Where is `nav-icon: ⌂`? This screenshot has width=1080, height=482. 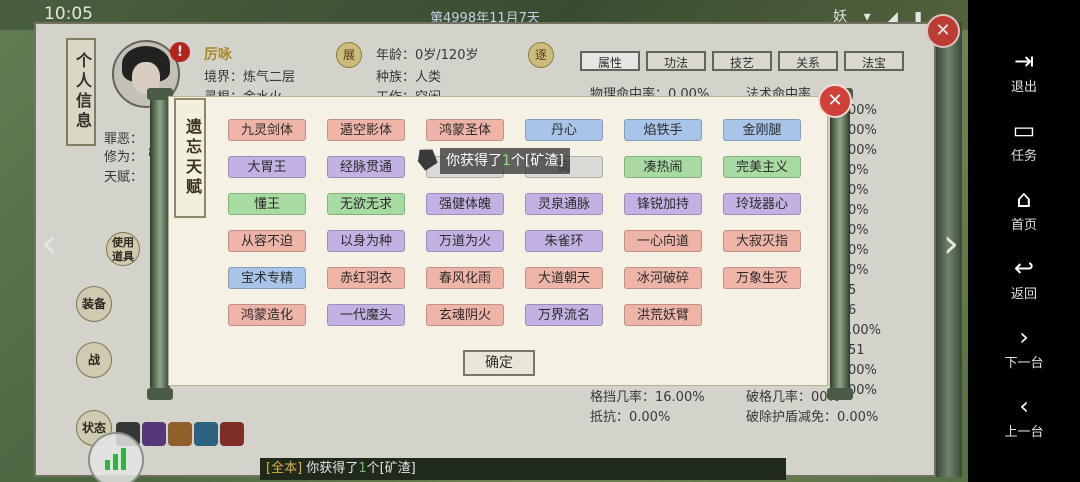
nav-icon: ⌂ is located at coordinates (1024, 199).